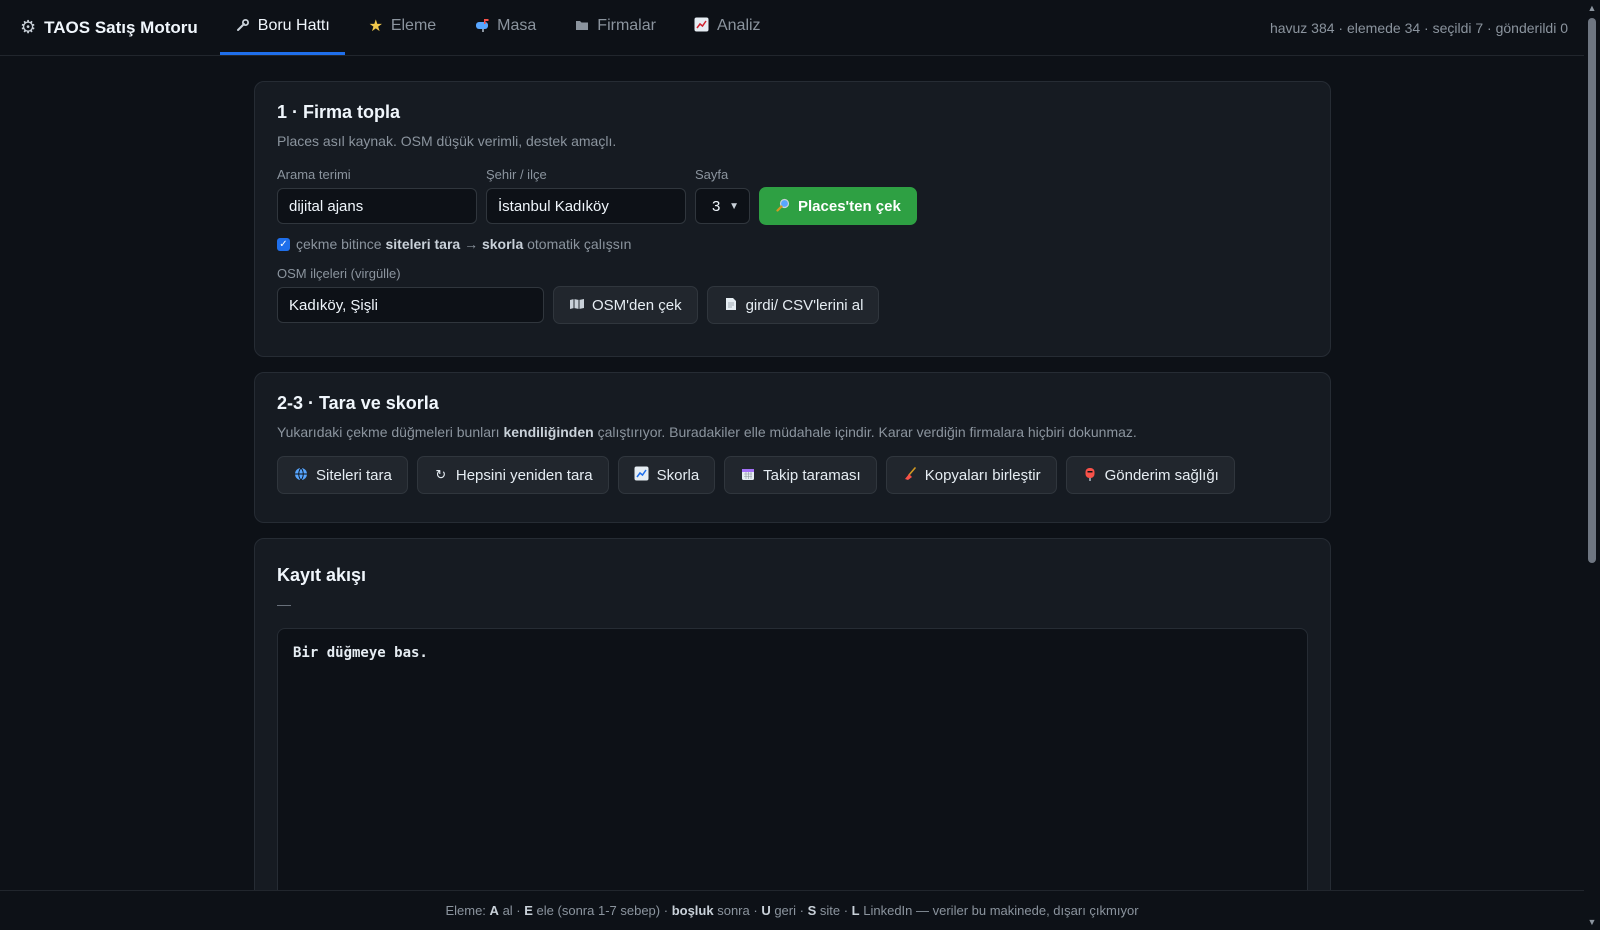 The width and height of the screenshot is (1600, 930). I want to click on tab-analiz: Analiz, so click(727, 27).